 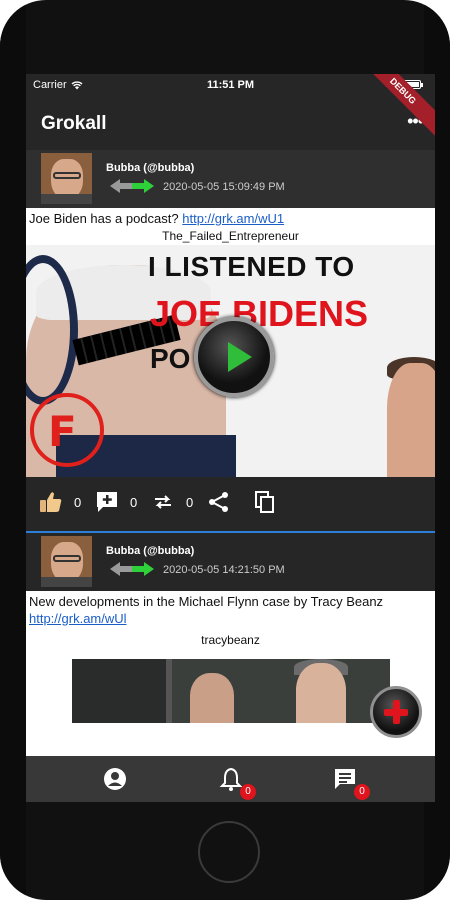 What do you see at coordinates (224, 187) in the screenshot?
I see `post-timestamp: 2020-05-05 15:09:49 PM` at bounding box center [224, 187].